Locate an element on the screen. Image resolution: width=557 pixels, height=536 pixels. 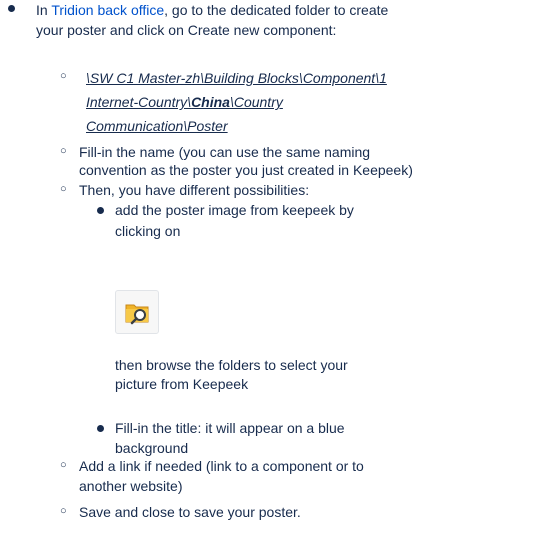
keepeek-browse-folder-icon is located at coordinates (137, 312).